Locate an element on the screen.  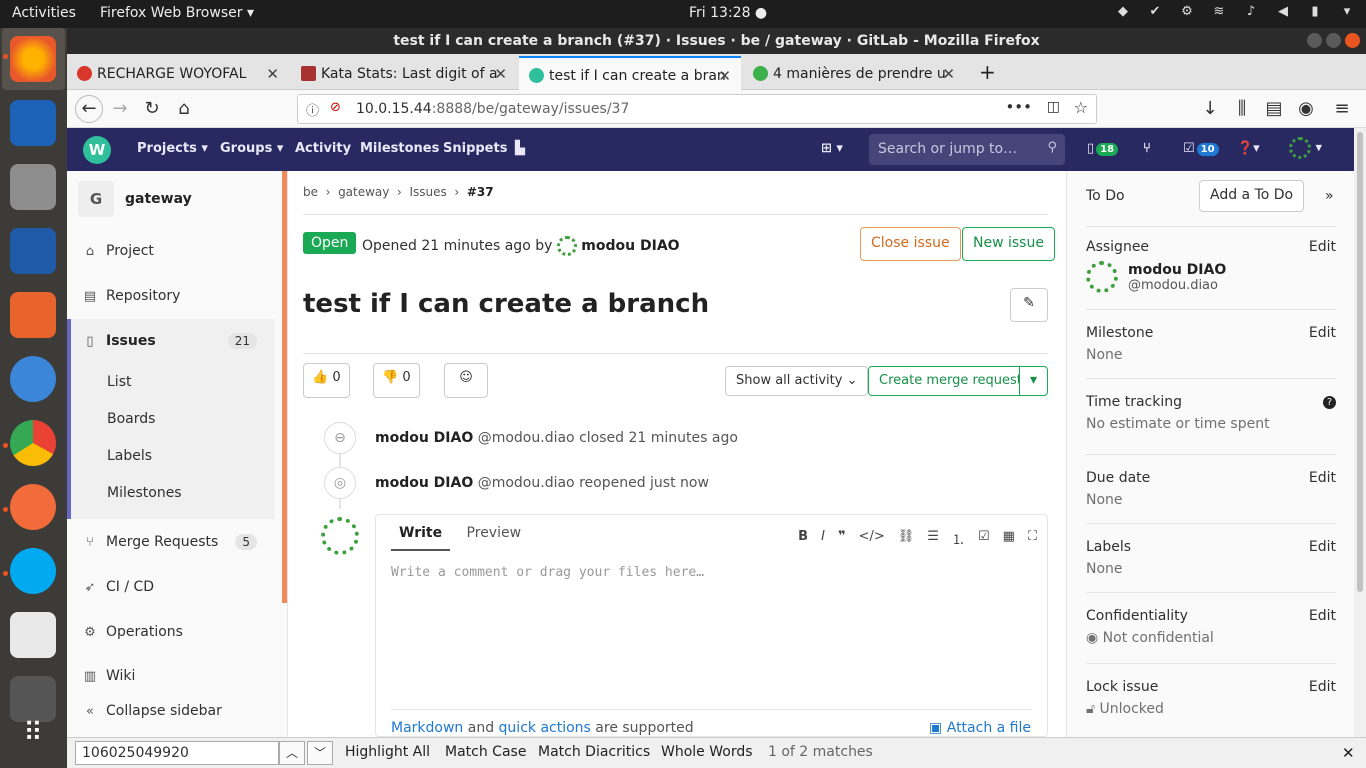
italic-icon: I is located at coordinates (823, 538).